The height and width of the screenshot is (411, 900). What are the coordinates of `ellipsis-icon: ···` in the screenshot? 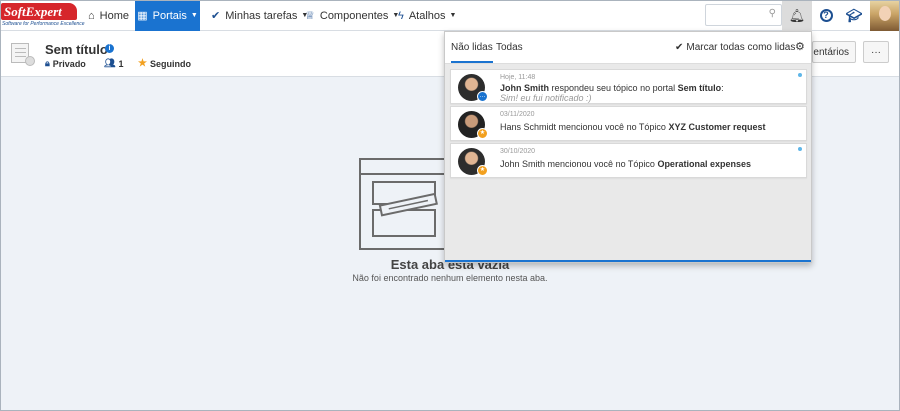 It's located at (876, 52).